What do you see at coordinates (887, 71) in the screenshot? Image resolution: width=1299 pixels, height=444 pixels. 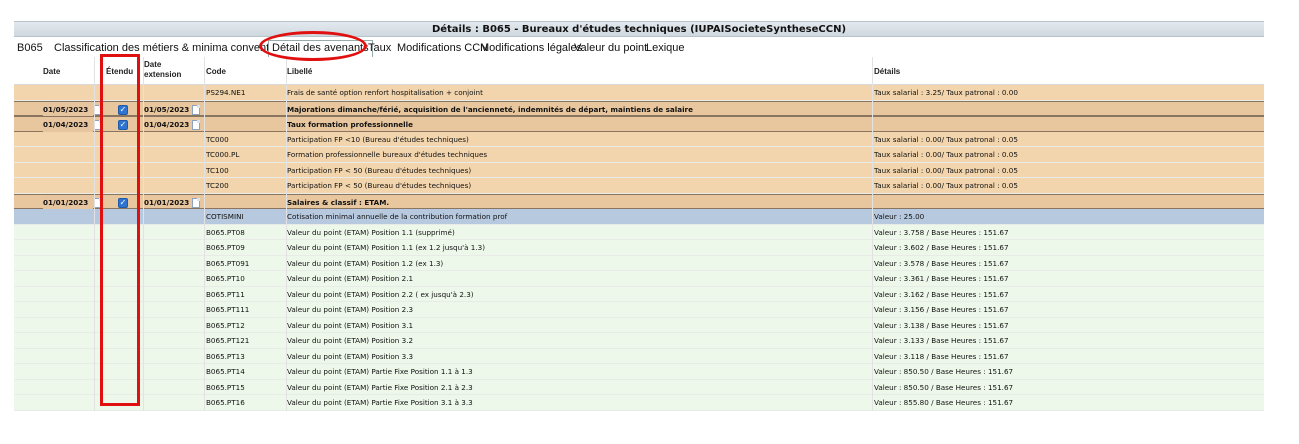 I see `column-header-details: Détails` at bounding box center [887, 71].